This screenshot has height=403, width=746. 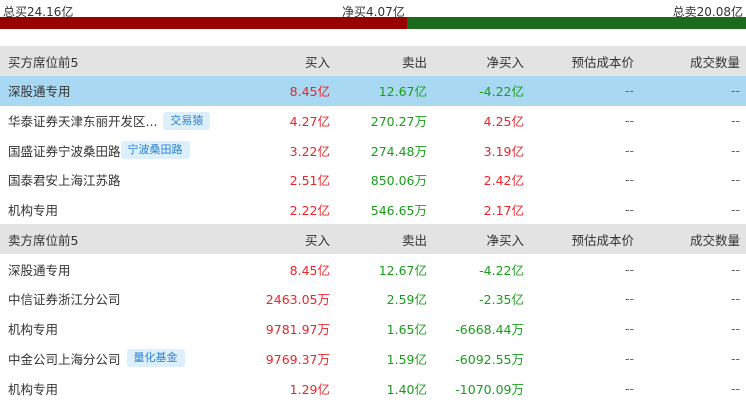 I want to click on trade-summary: 总买24.16亿 净买4.07亿 总卖20.08亿, so click(x=373, y=15).